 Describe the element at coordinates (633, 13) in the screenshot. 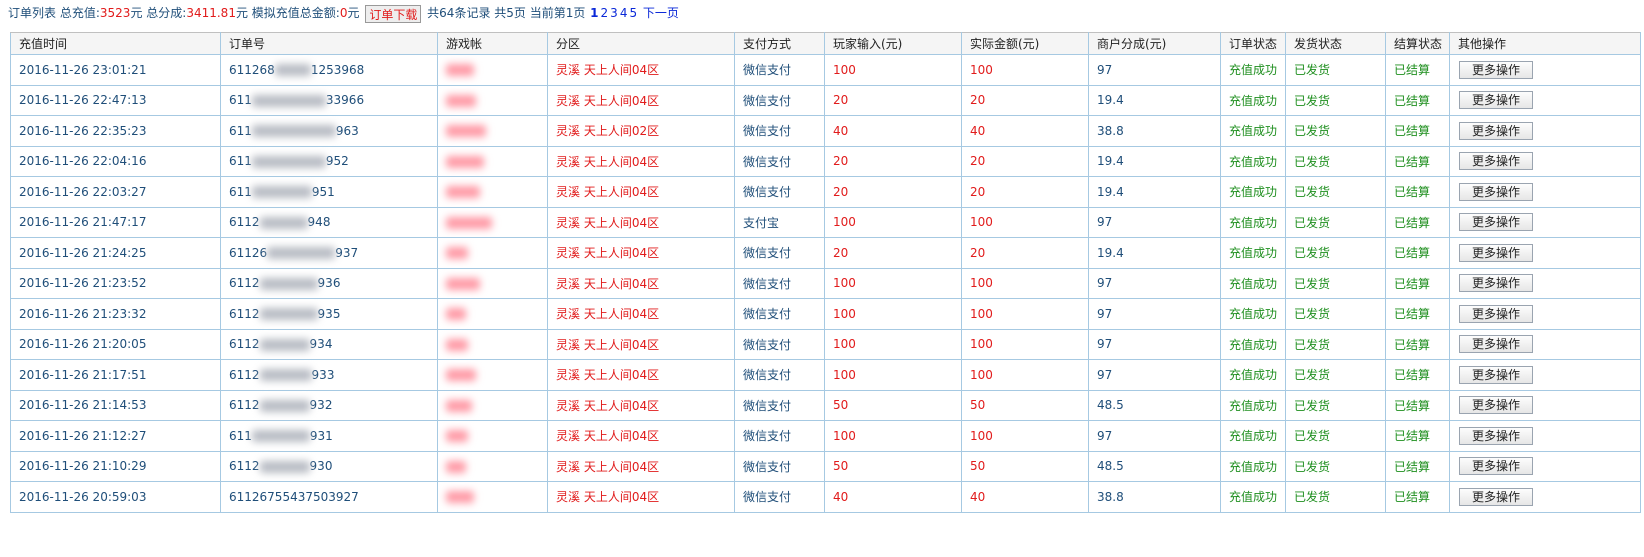

I see `page-link-5: 5` at that location.